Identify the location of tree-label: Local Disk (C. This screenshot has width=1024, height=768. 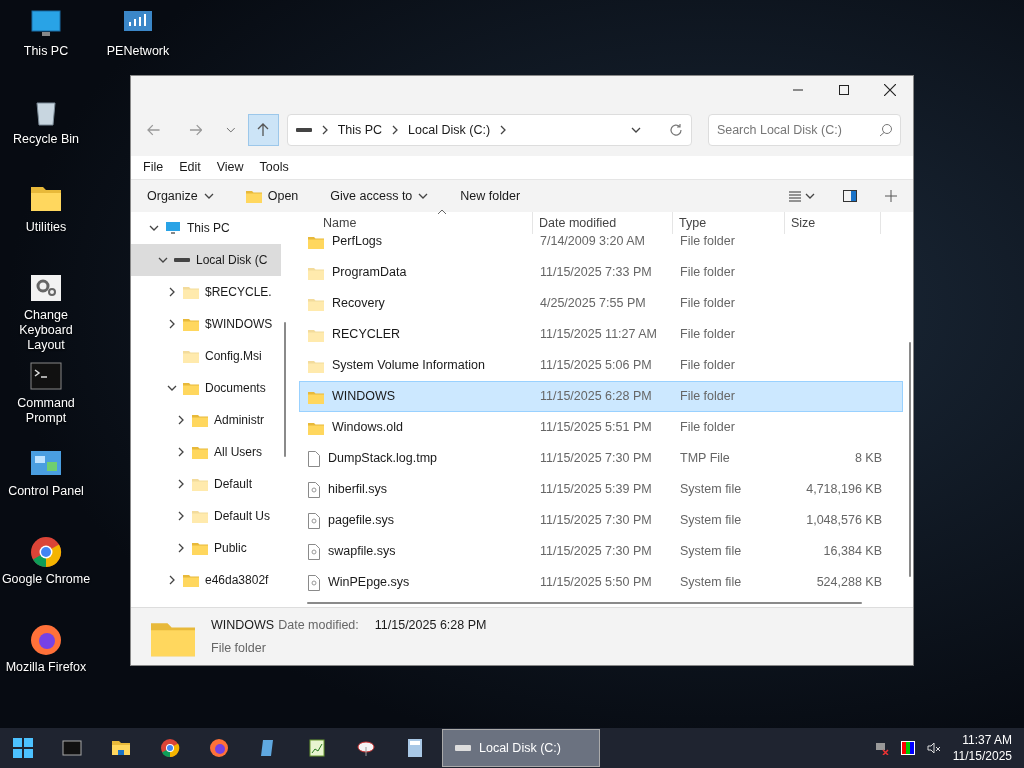
(232, 260).